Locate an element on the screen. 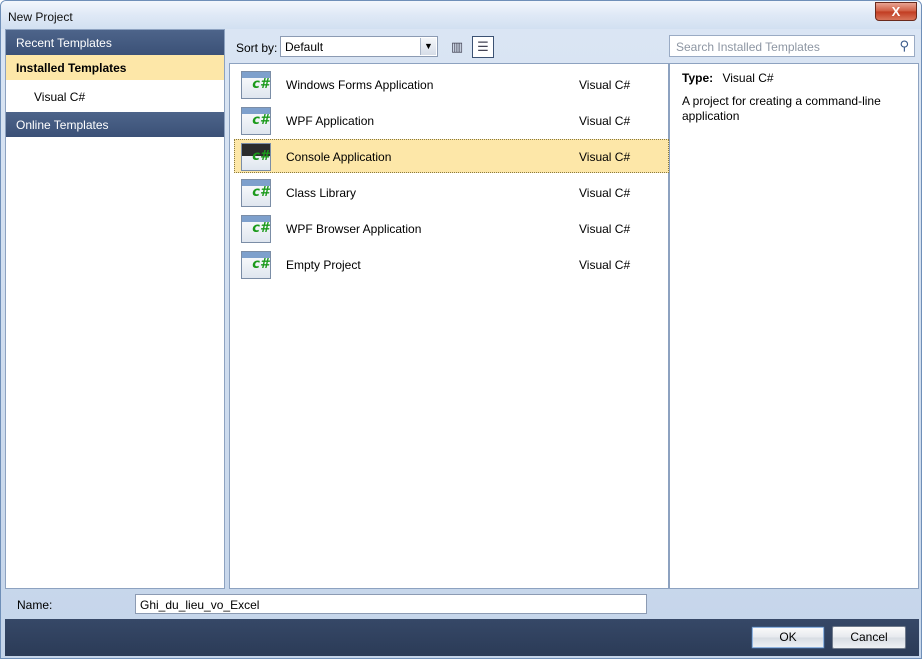  search-icon: ⚲ is located at coordinates (904, 46).